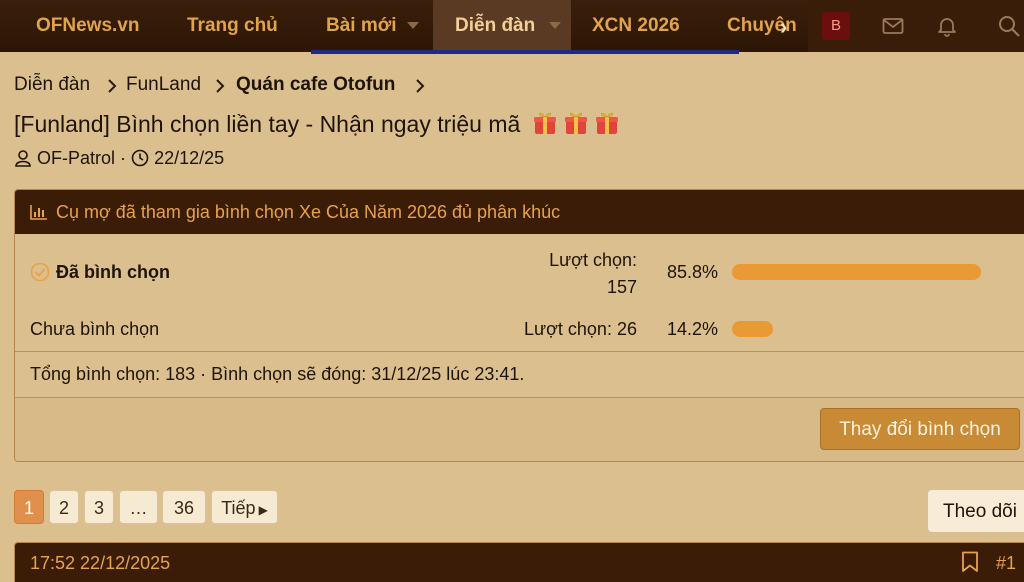 This screenshot has width=1024, height=582. What do you see at coordinates (1009, 26) in the screenshot?
I see `search-icon` at bounding box center [1009, 26].